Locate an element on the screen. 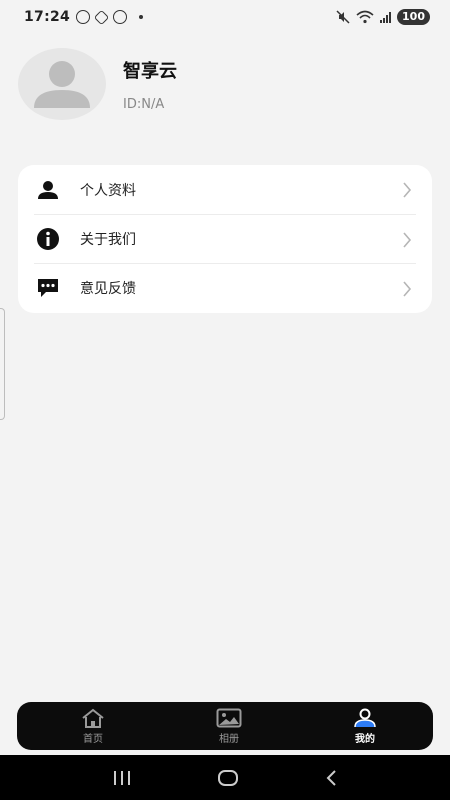  avatar is located at coordinates (62, 84).